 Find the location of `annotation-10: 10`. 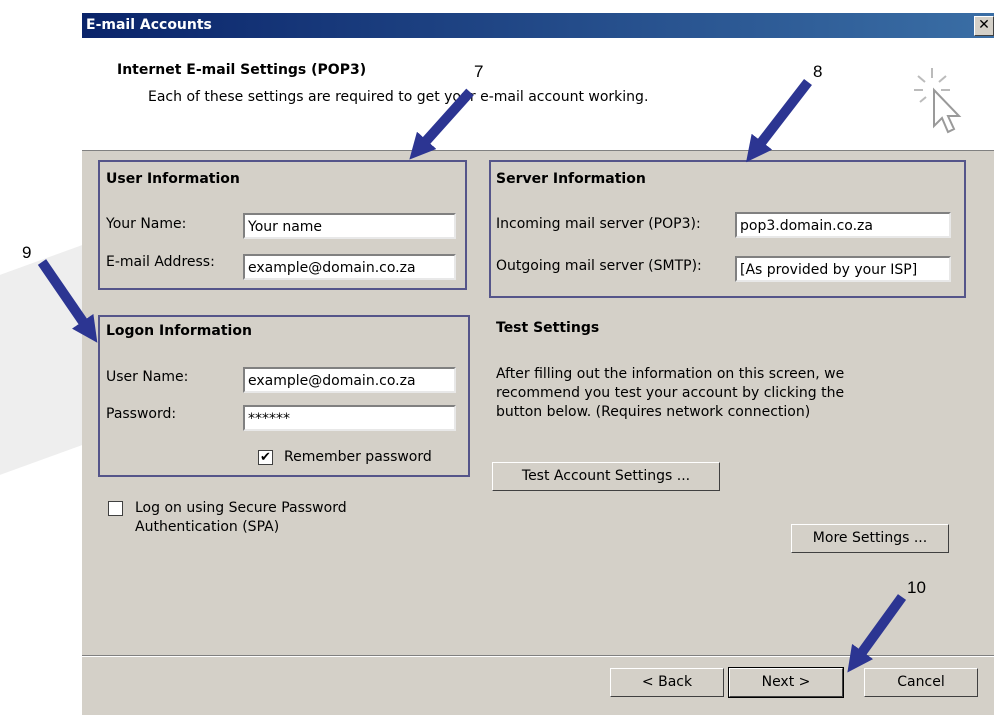

annotation-10: 10 is located at coordinates (916, 587).